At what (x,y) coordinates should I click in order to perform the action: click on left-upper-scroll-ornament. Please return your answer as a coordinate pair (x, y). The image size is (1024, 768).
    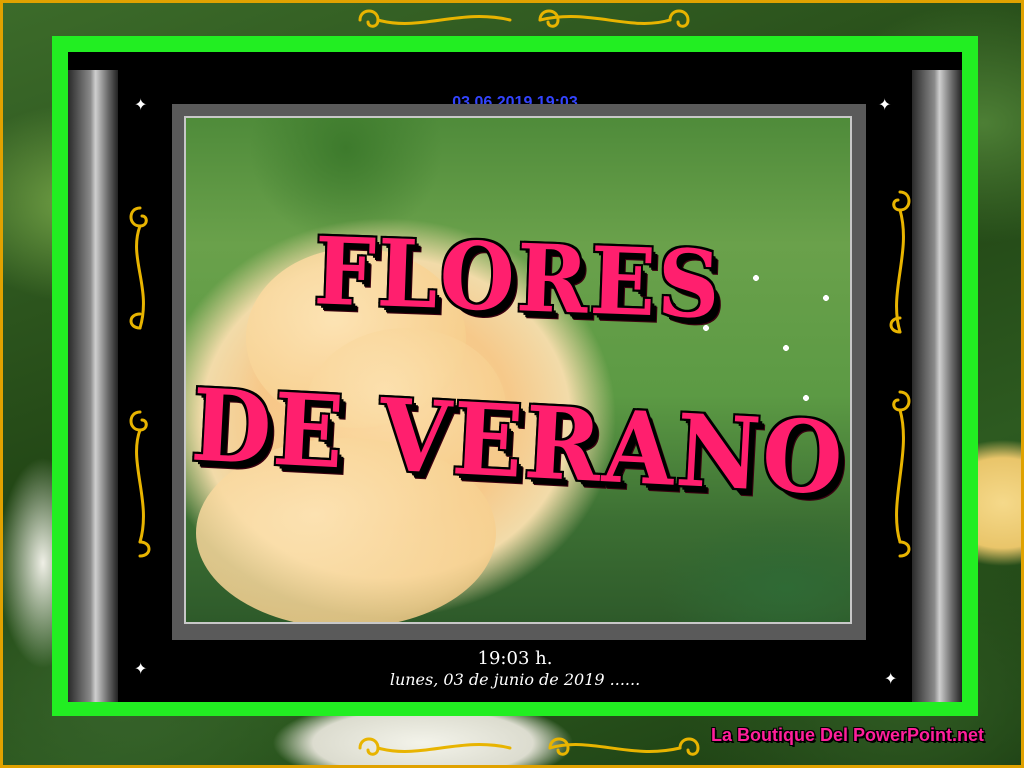
    Looking at the image, I should click on (138, 268).